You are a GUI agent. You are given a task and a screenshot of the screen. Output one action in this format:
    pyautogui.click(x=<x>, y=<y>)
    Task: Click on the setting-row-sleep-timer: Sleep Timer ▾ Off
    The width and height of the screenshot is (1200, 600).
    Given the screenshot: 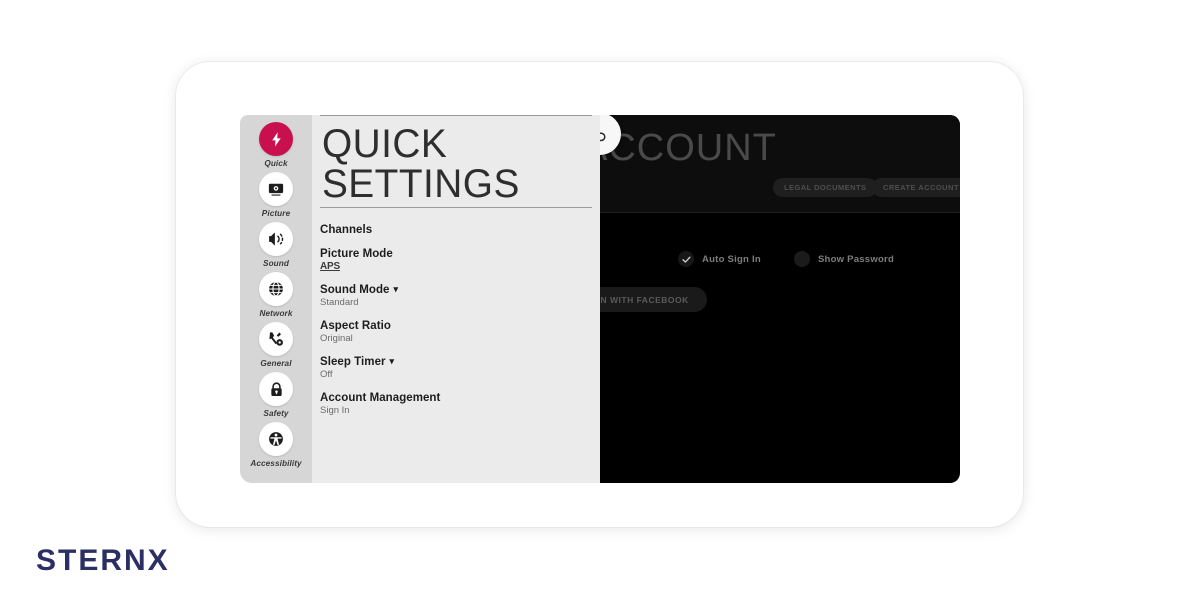 What is the action you would take?
    pyautogui.click(x=456, y=368)
    